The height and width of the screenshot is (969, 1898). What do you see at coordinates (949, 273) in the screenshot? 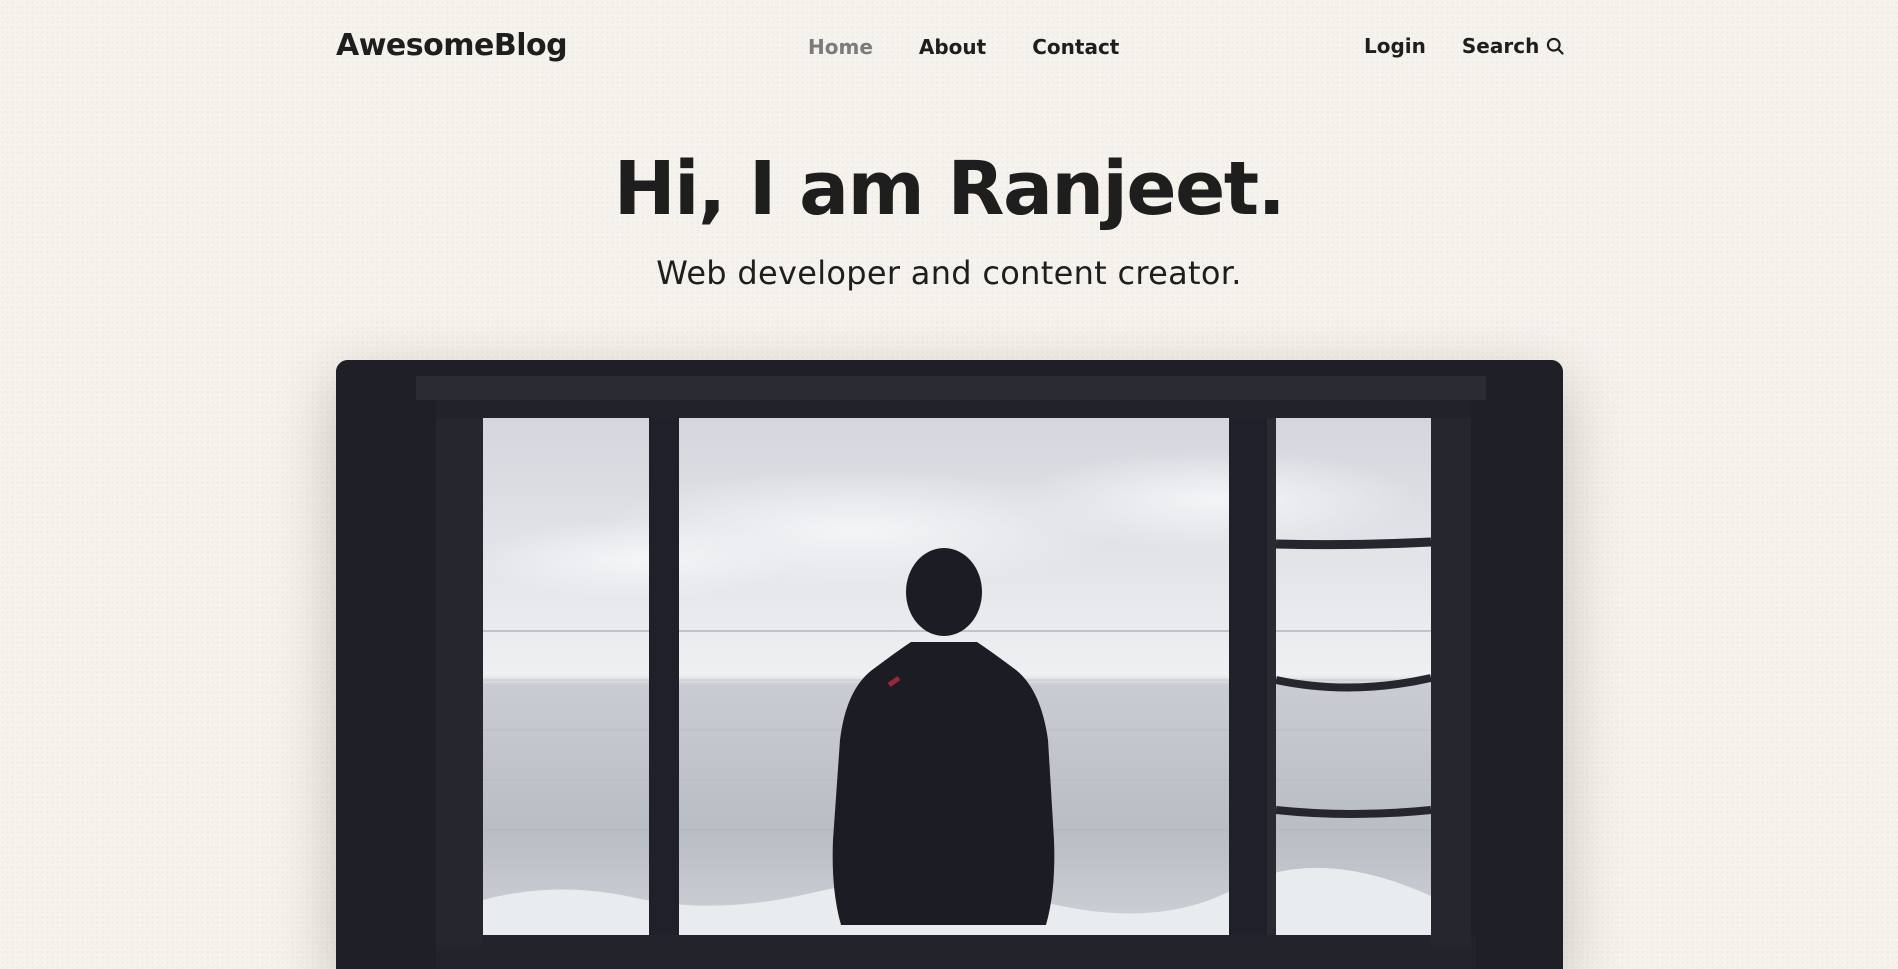
I see `hero-subtitle: Web developer and content creator.` at bounding box center [949, 273].